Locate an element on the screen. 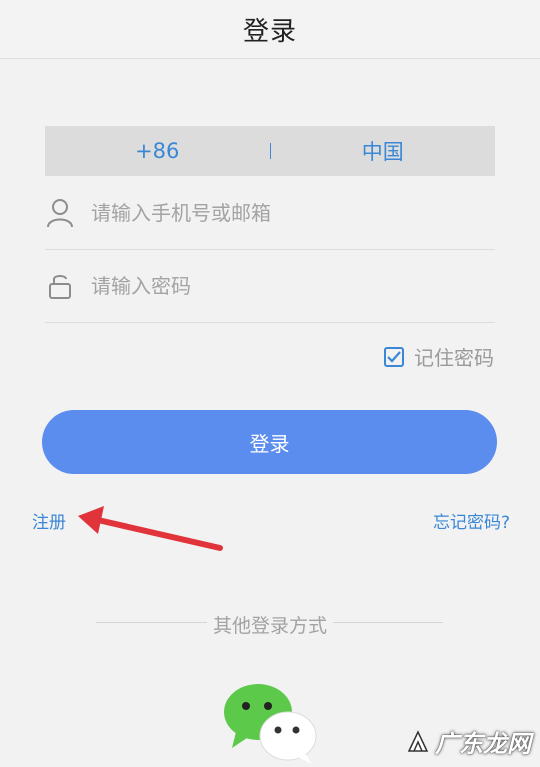 The height and width of the screenshot is (767, 540). app-header: 登录 is located at coordinates (270, 29).